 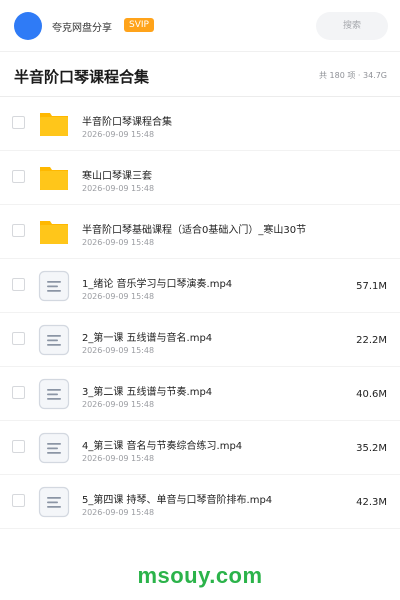 What do you see at coordinates (194, 230) in the screenshot?
I see `item-name: 半音阶口琴基础课程（适合0基础入门）_寒山30节` at bounding box center [194, 230].